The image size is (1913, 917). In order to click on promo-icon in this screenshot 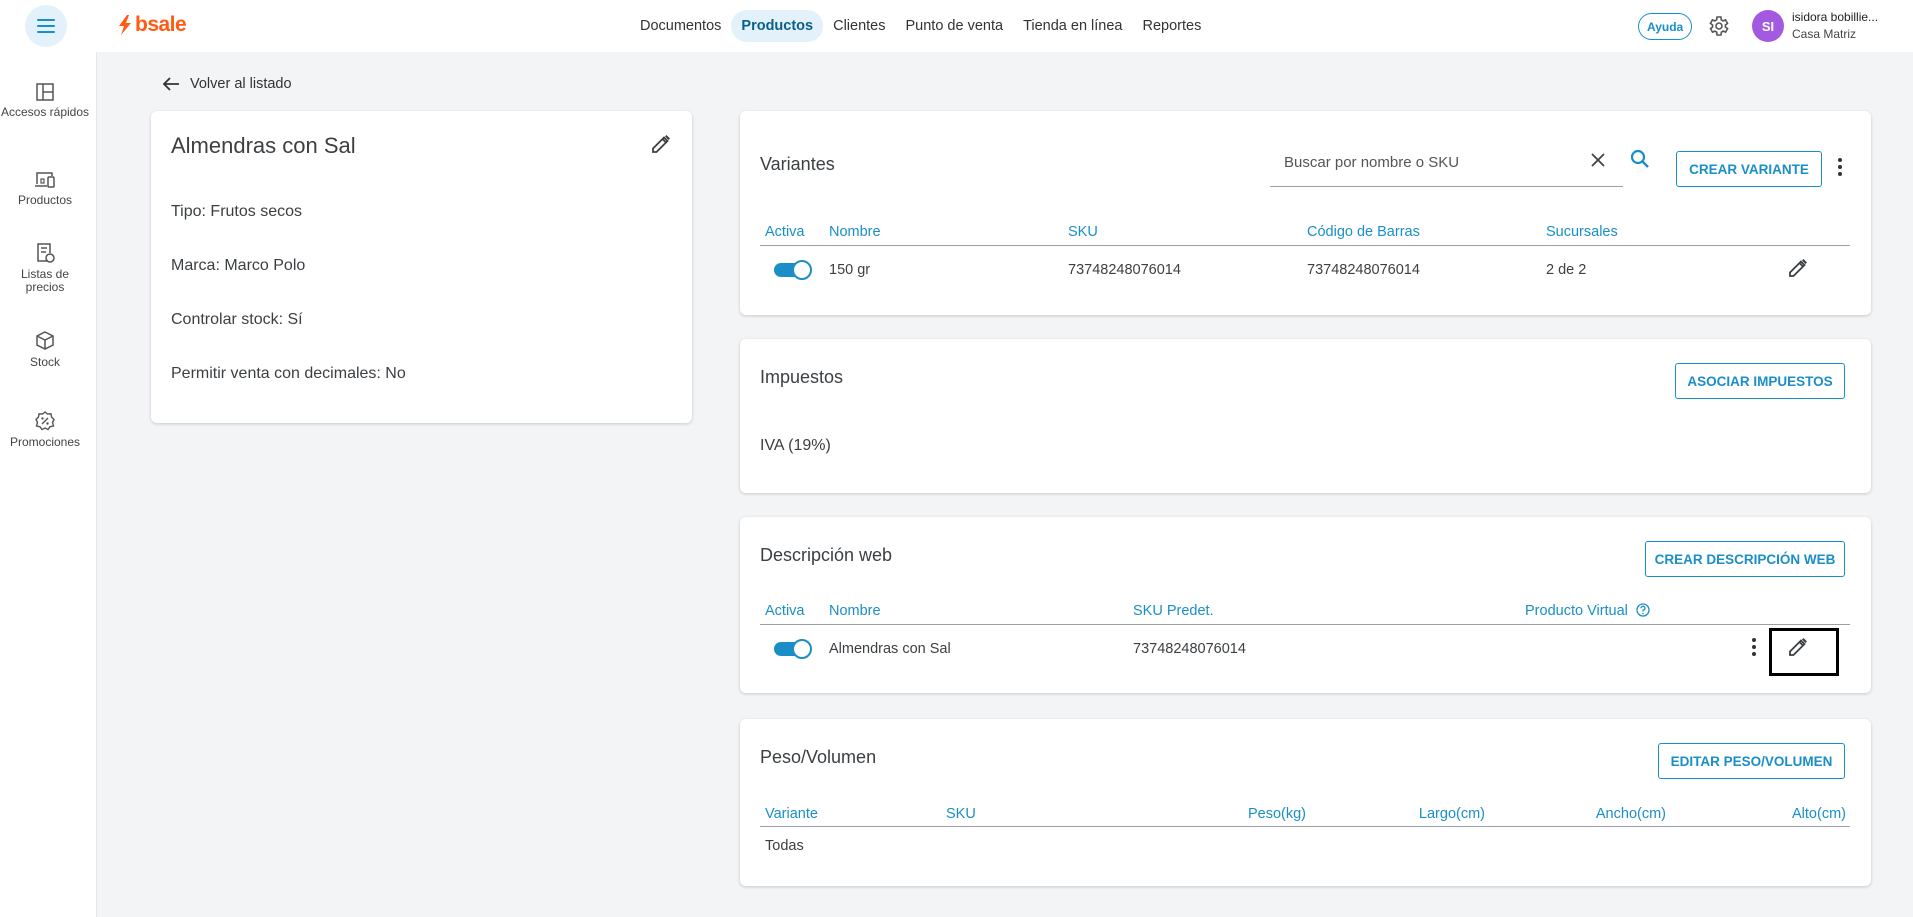, I will do `click(45, 421)`.